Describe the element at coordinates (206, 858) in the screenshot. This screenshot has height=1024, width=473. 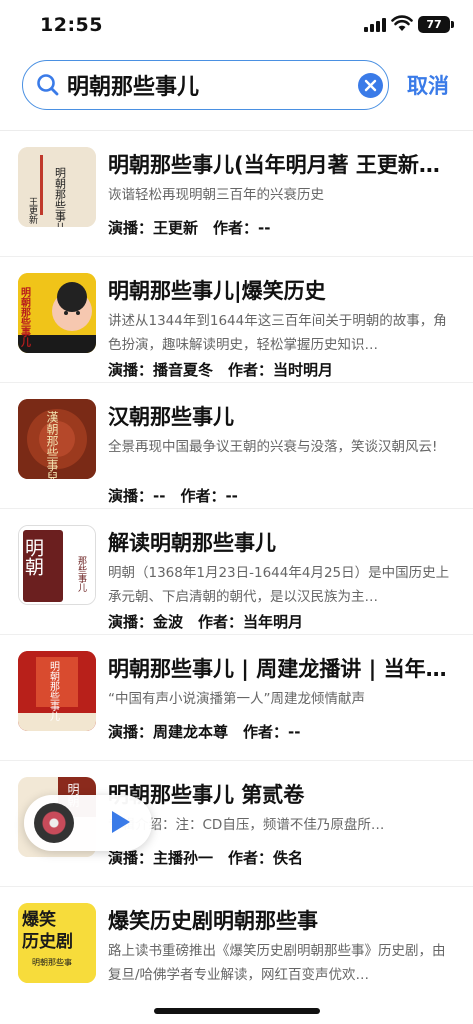
I see `item-meta: 演播：主播孙一 作者：佚名` at that location.